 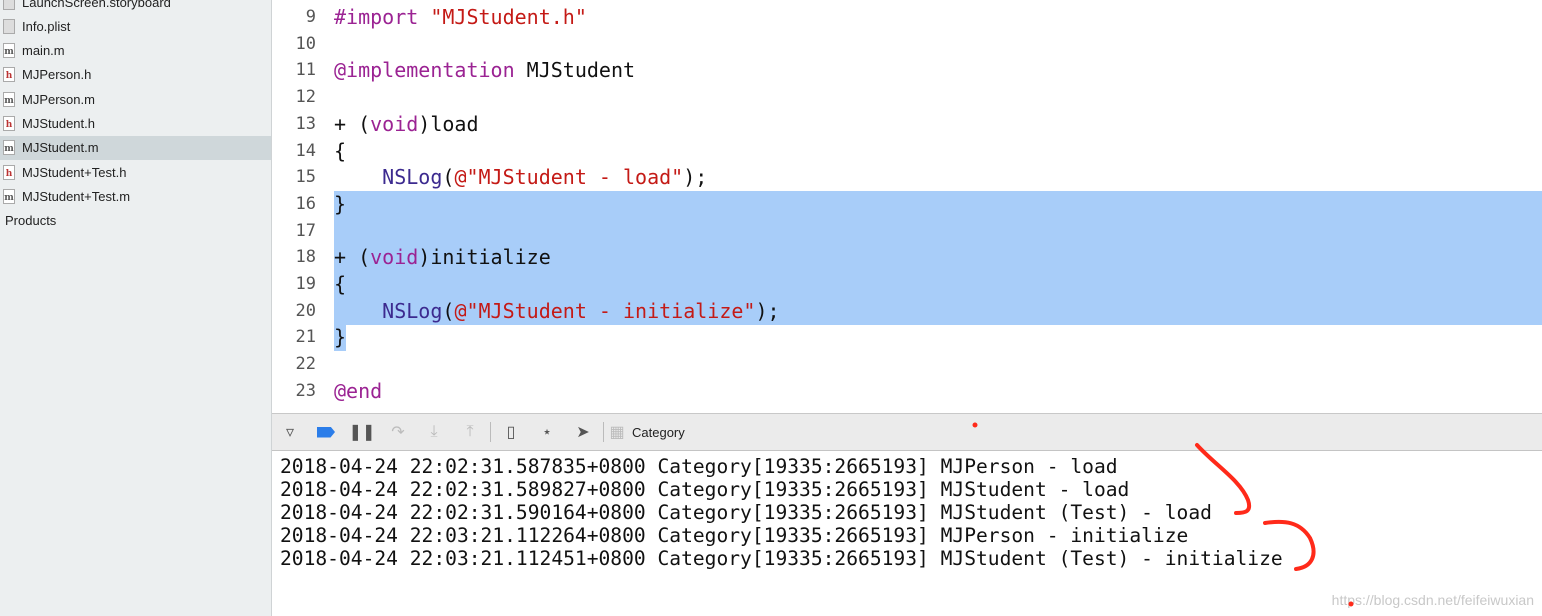 I want to click on line-number: 9, so click(x=310, y=17).